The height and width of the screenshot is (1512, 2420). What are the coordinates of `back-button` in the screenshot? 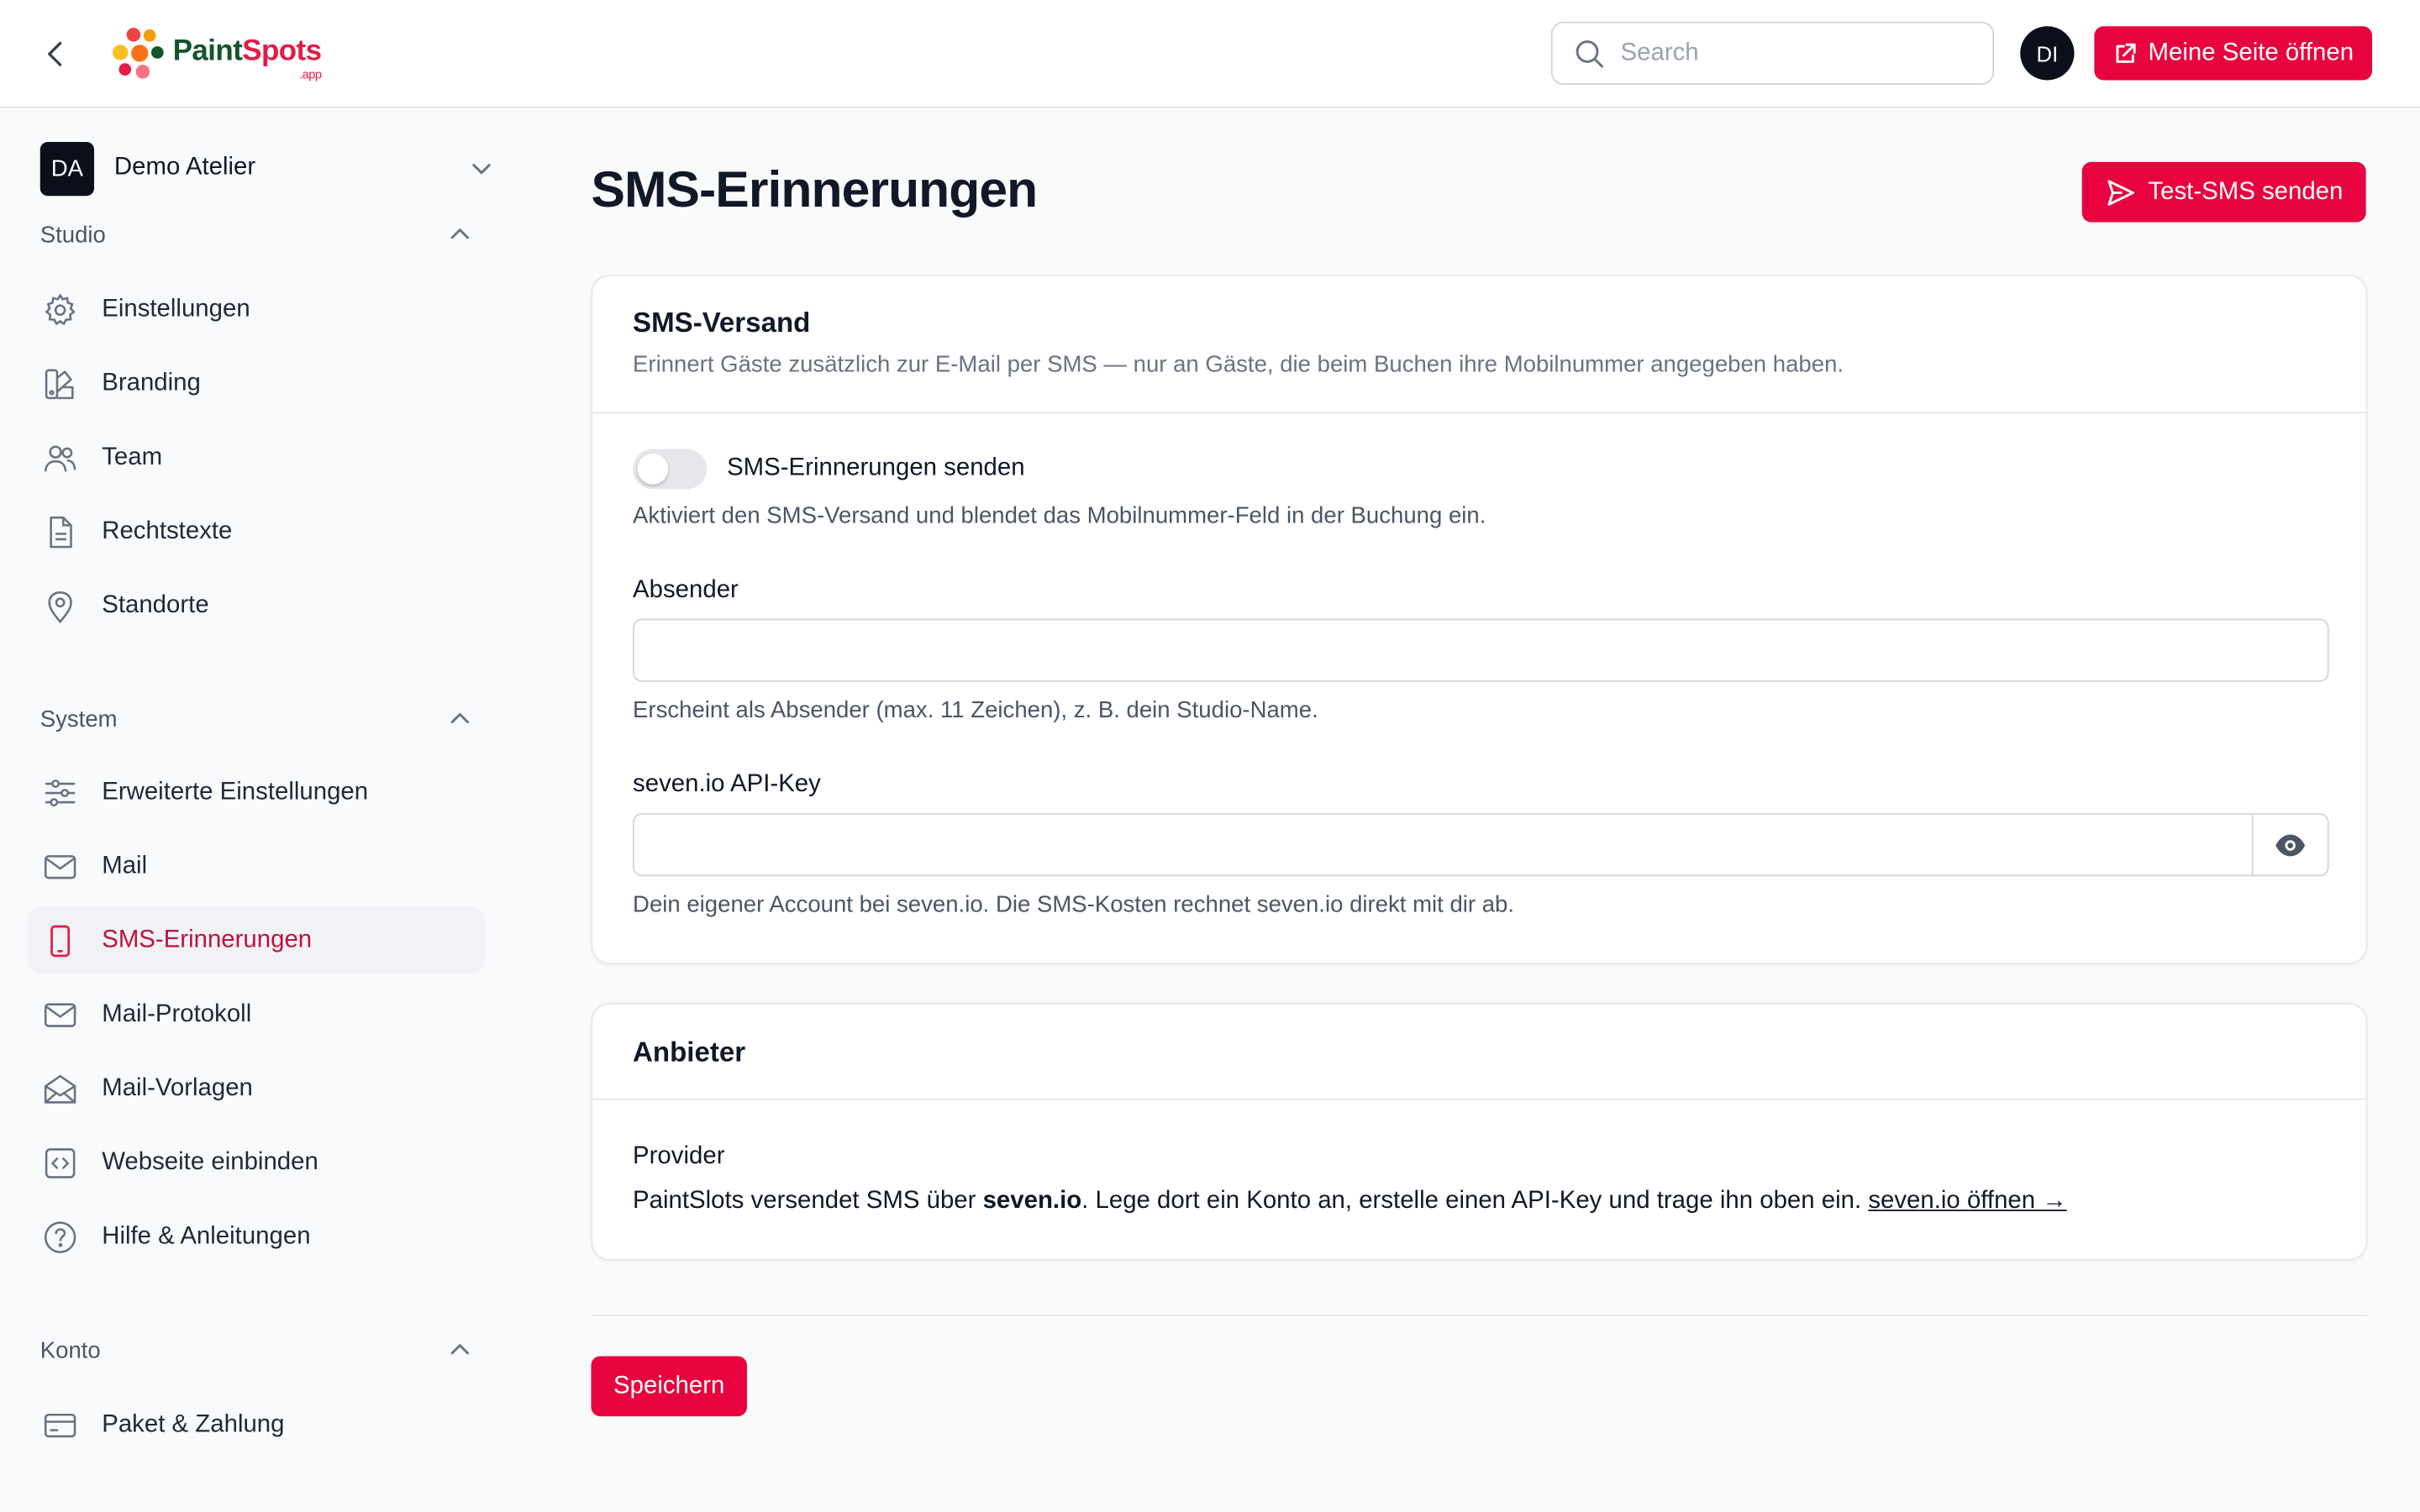 It's located at (55, 53).